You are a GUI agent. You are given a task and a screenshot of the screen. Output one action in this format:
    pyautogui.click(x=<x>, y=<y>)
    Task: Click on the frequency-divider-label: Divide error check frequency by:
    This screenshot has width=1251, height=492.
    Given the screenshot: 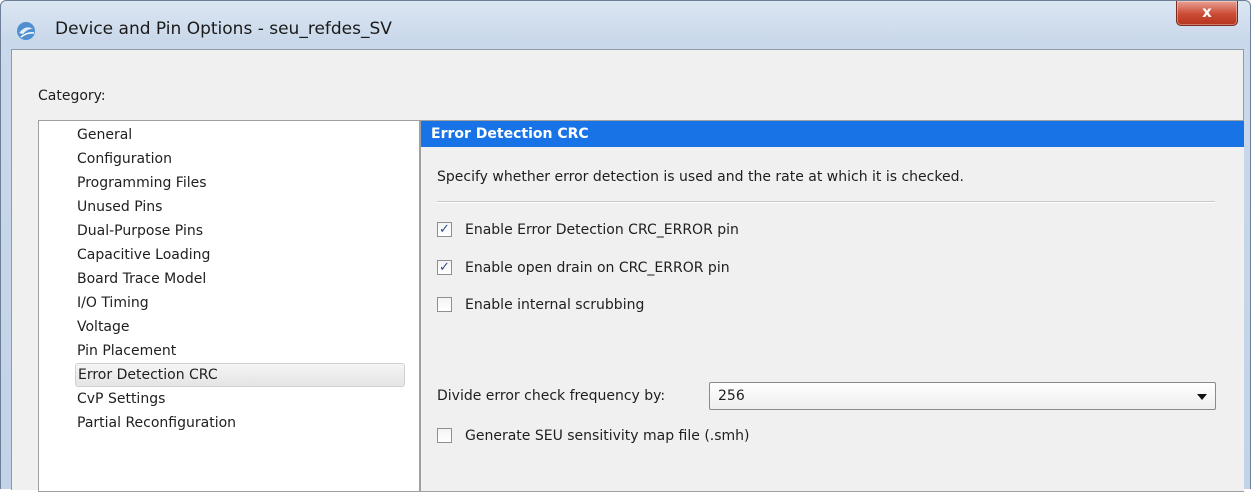 What is the action you would take?
    pyautogui.click(x=551, y=396)
    